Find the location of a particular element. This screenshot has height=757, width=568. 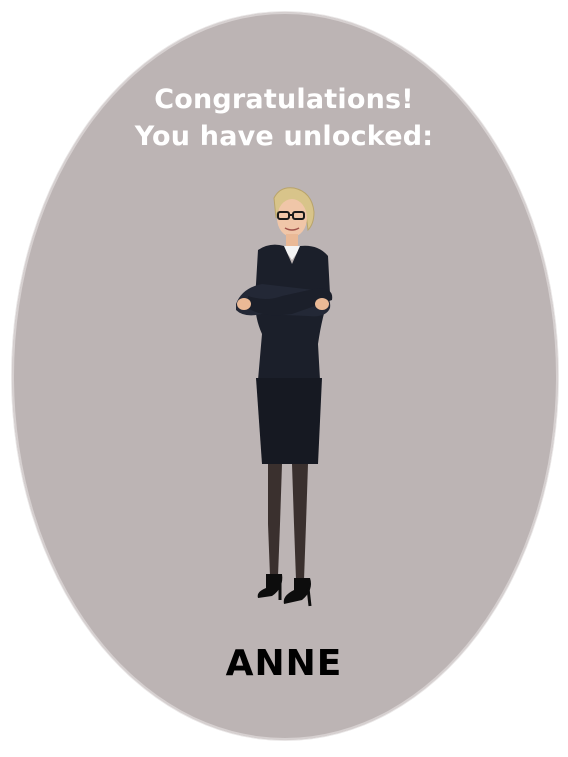

unlocked-subheading: You have unlocked: is located at coordinates (284, 136).